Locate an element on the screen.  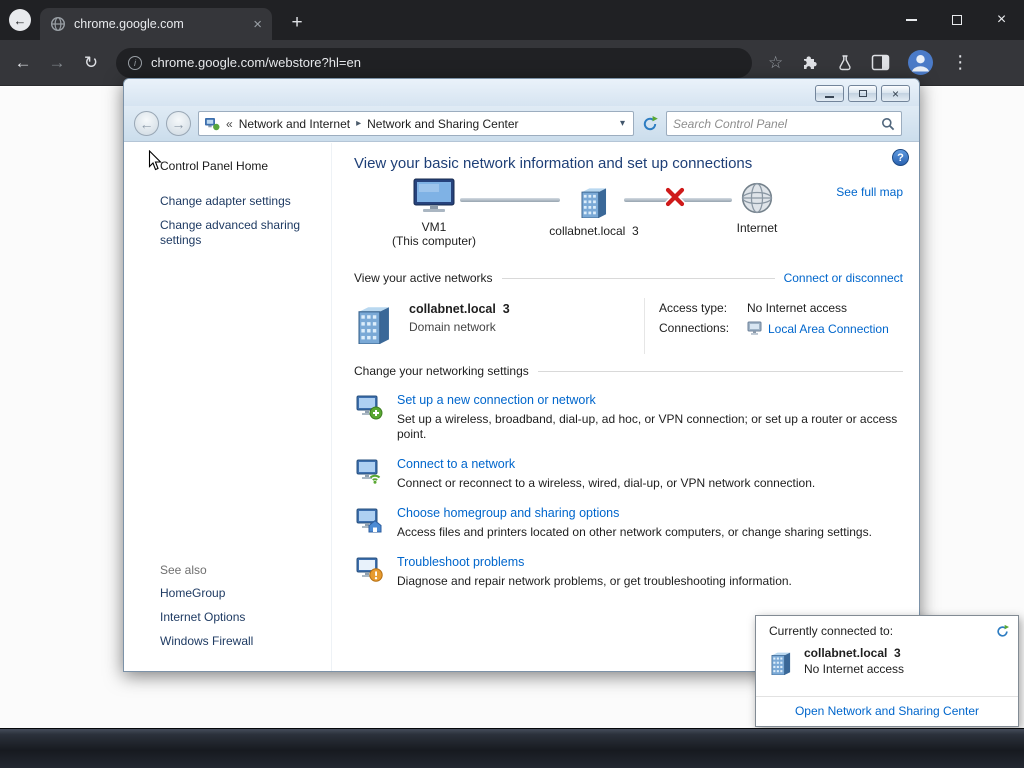
map-computer-name: VM1 is located at coordinates (434, 227).